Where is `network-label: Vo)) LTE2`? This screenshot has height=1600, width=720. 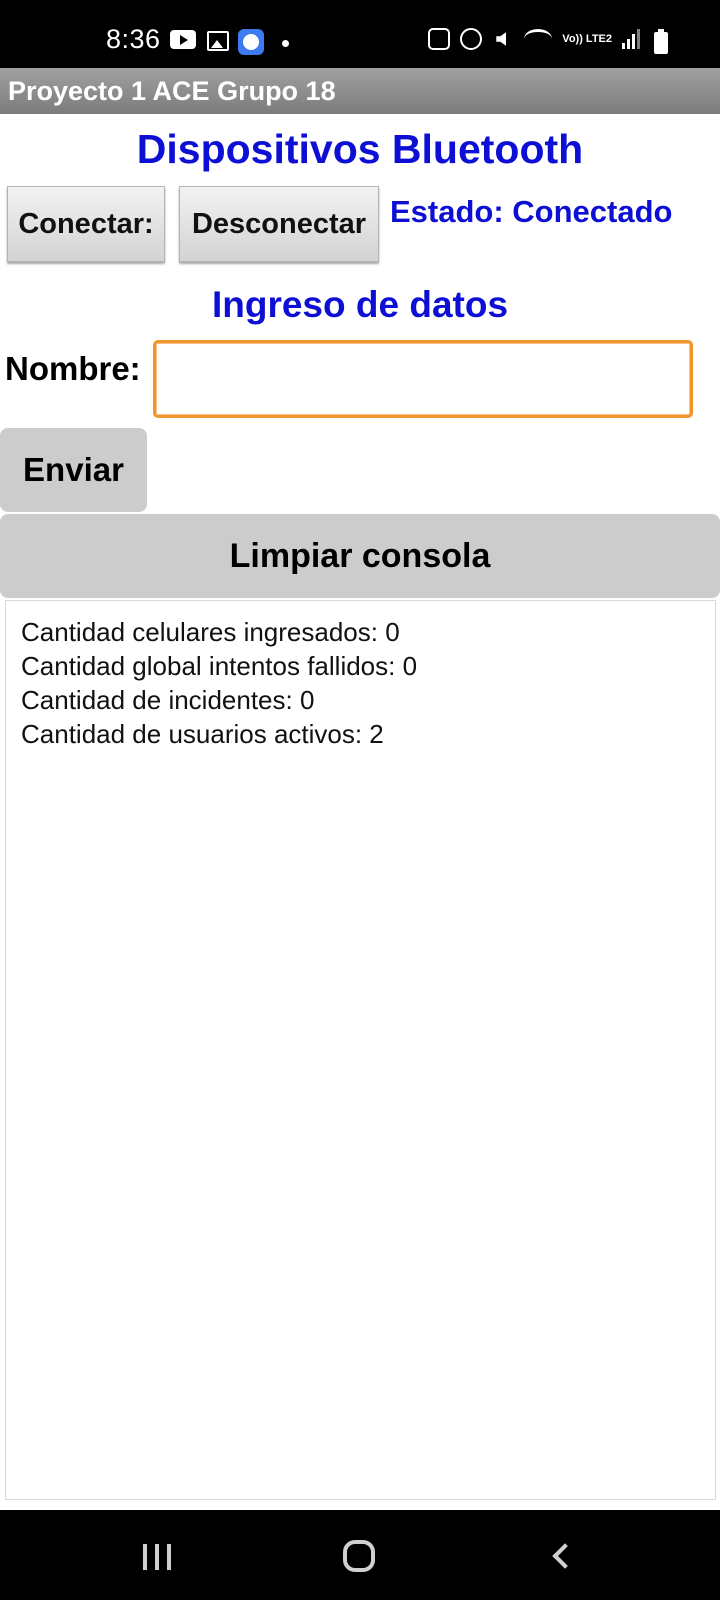
network-label: Vo)) LTE2 is located at coordinates (587, 38).